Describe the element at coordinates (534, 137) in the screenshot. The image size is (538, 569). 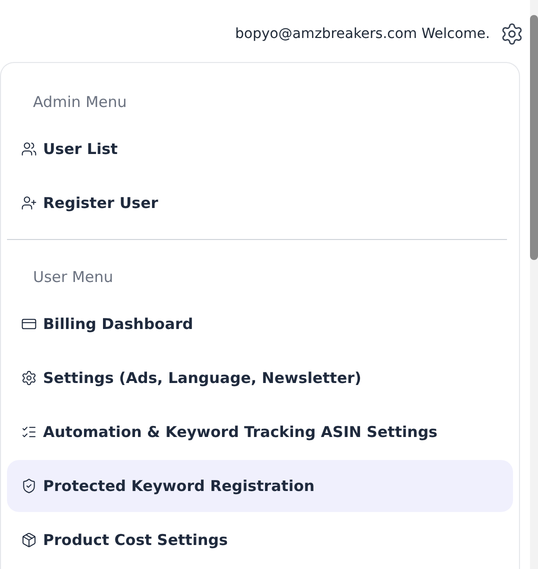
I see `scrollbar-thumb` at that location.